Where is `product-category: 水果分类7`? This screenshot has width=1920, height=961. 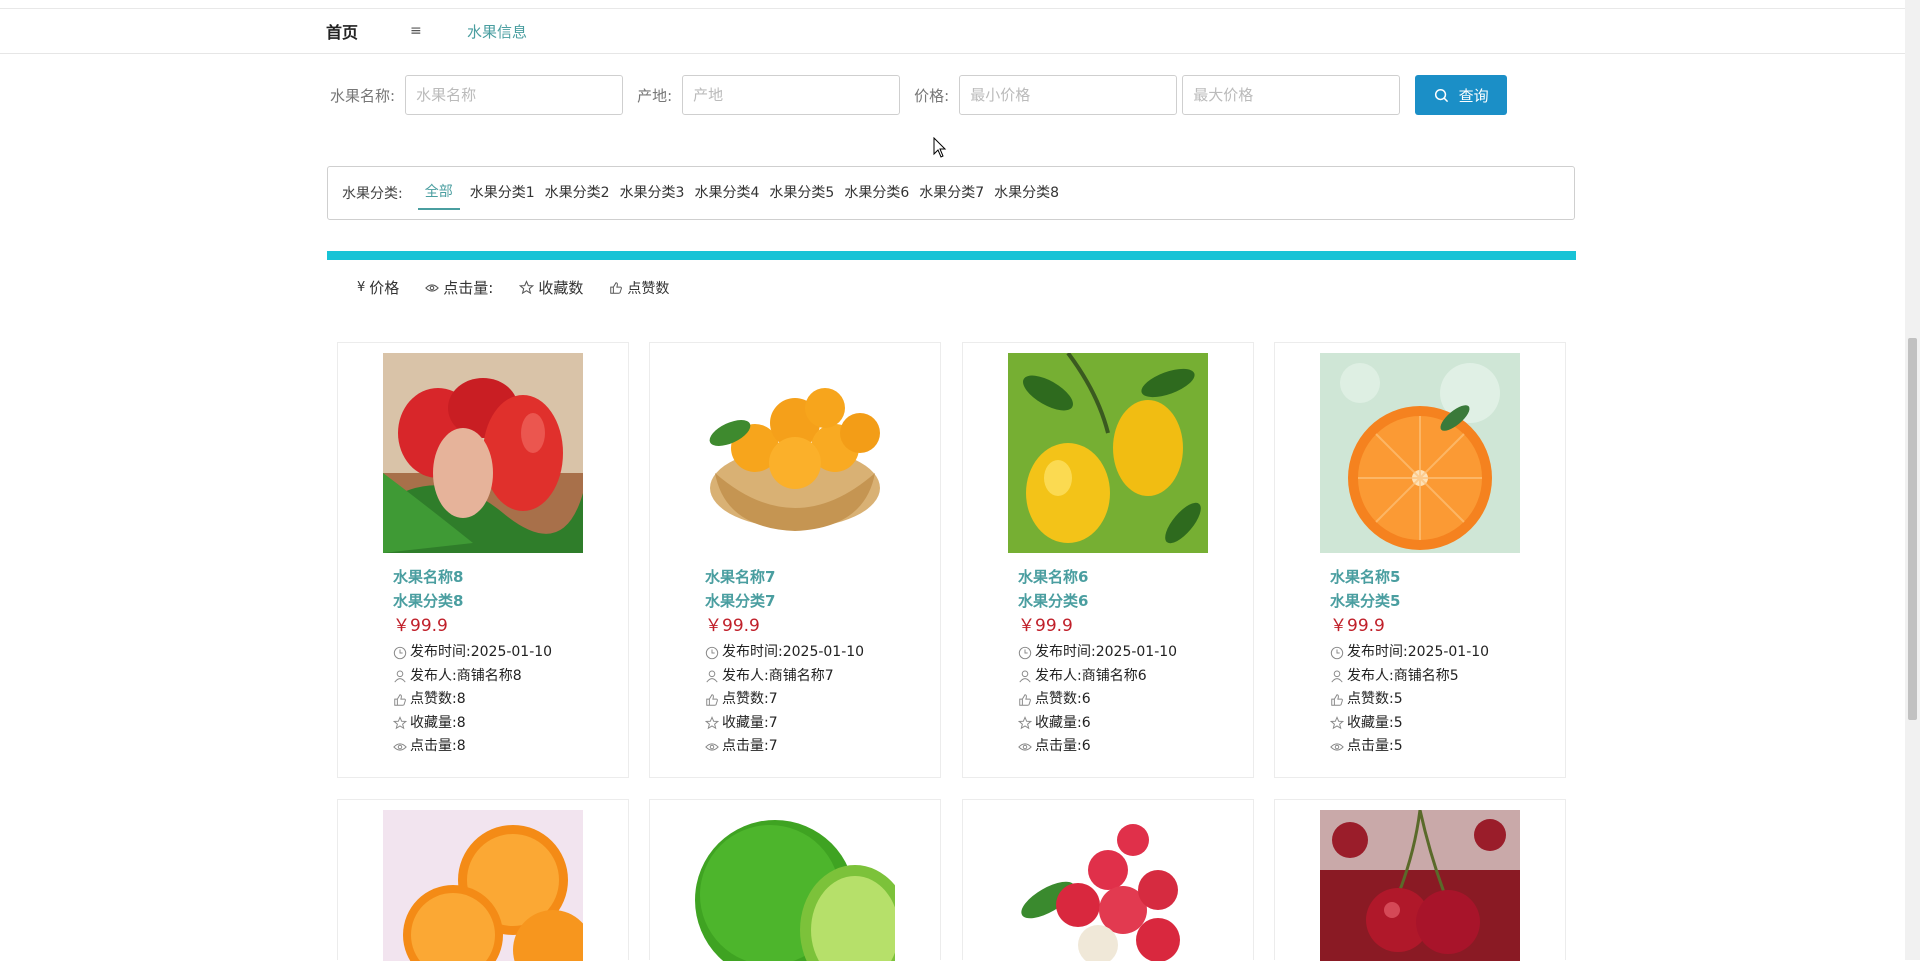 product-category: 水果分类7 is located at coordinates (740, 601).